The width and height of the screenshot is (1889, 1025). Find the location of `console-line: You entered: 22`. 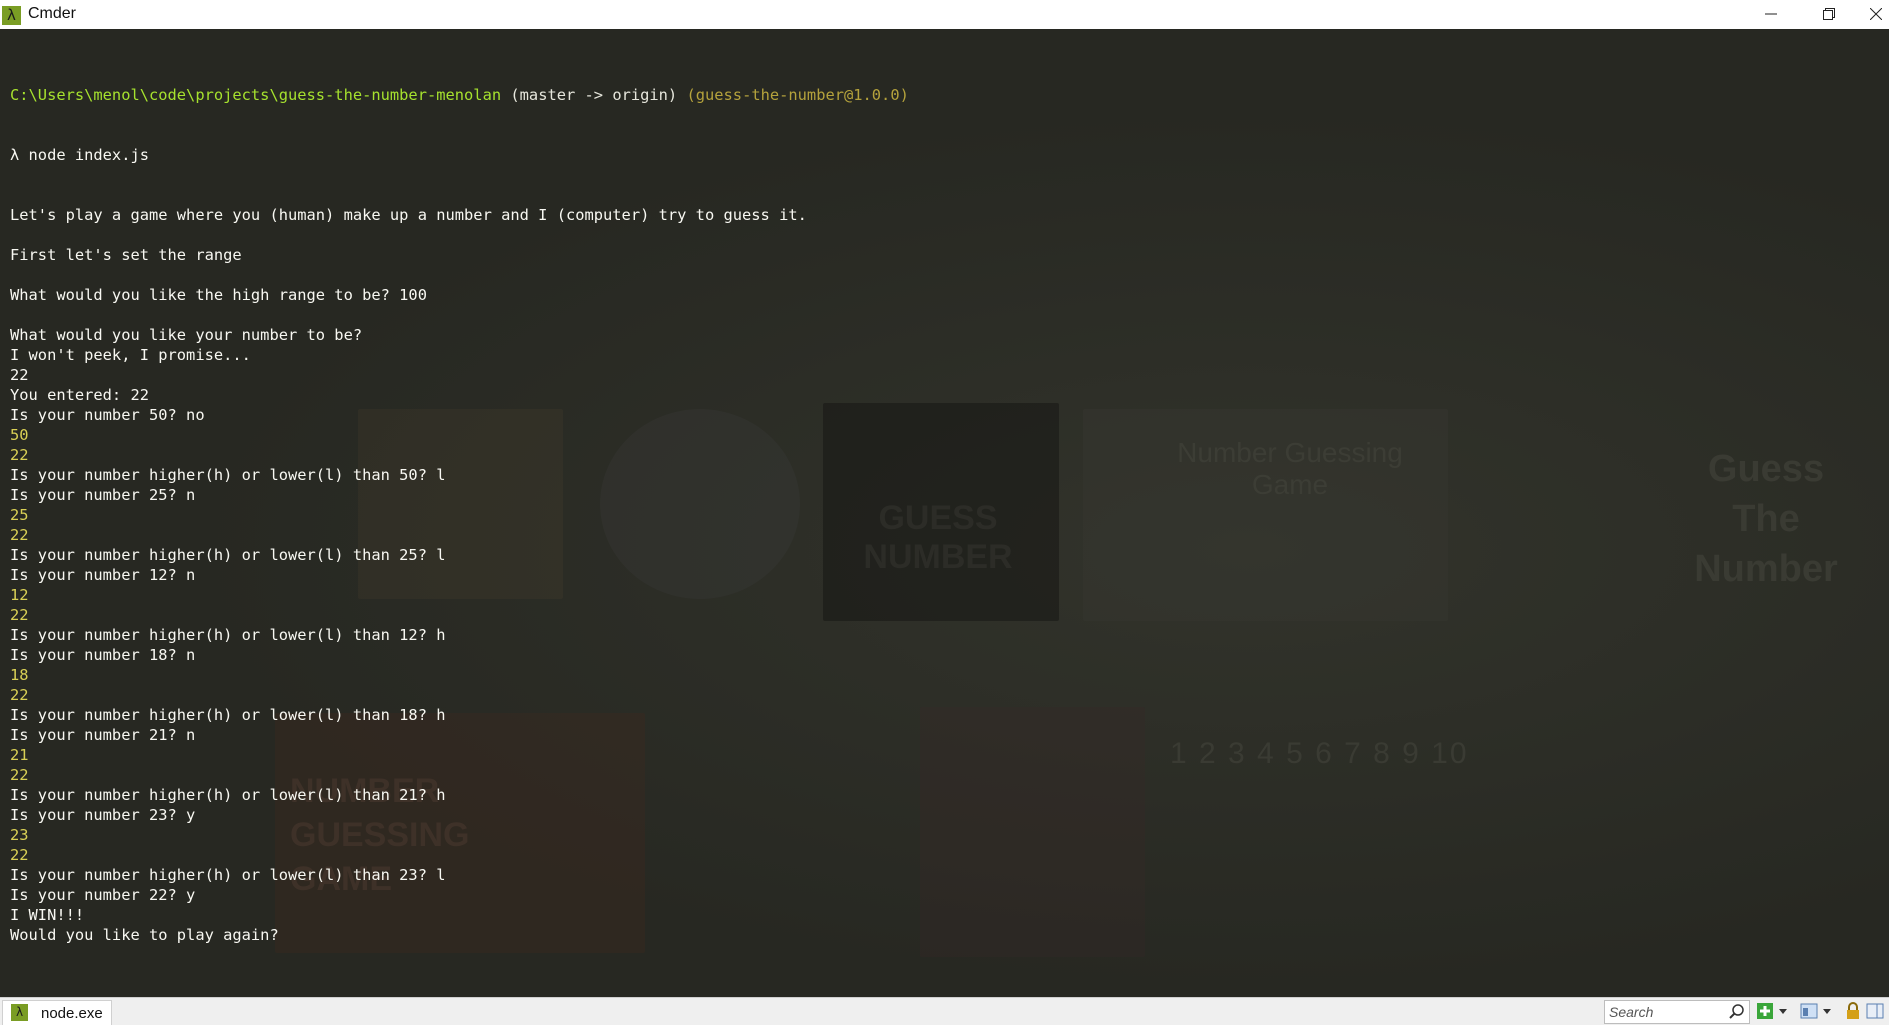

console-line: You entered: 22 is located at coordinates (79, 395).